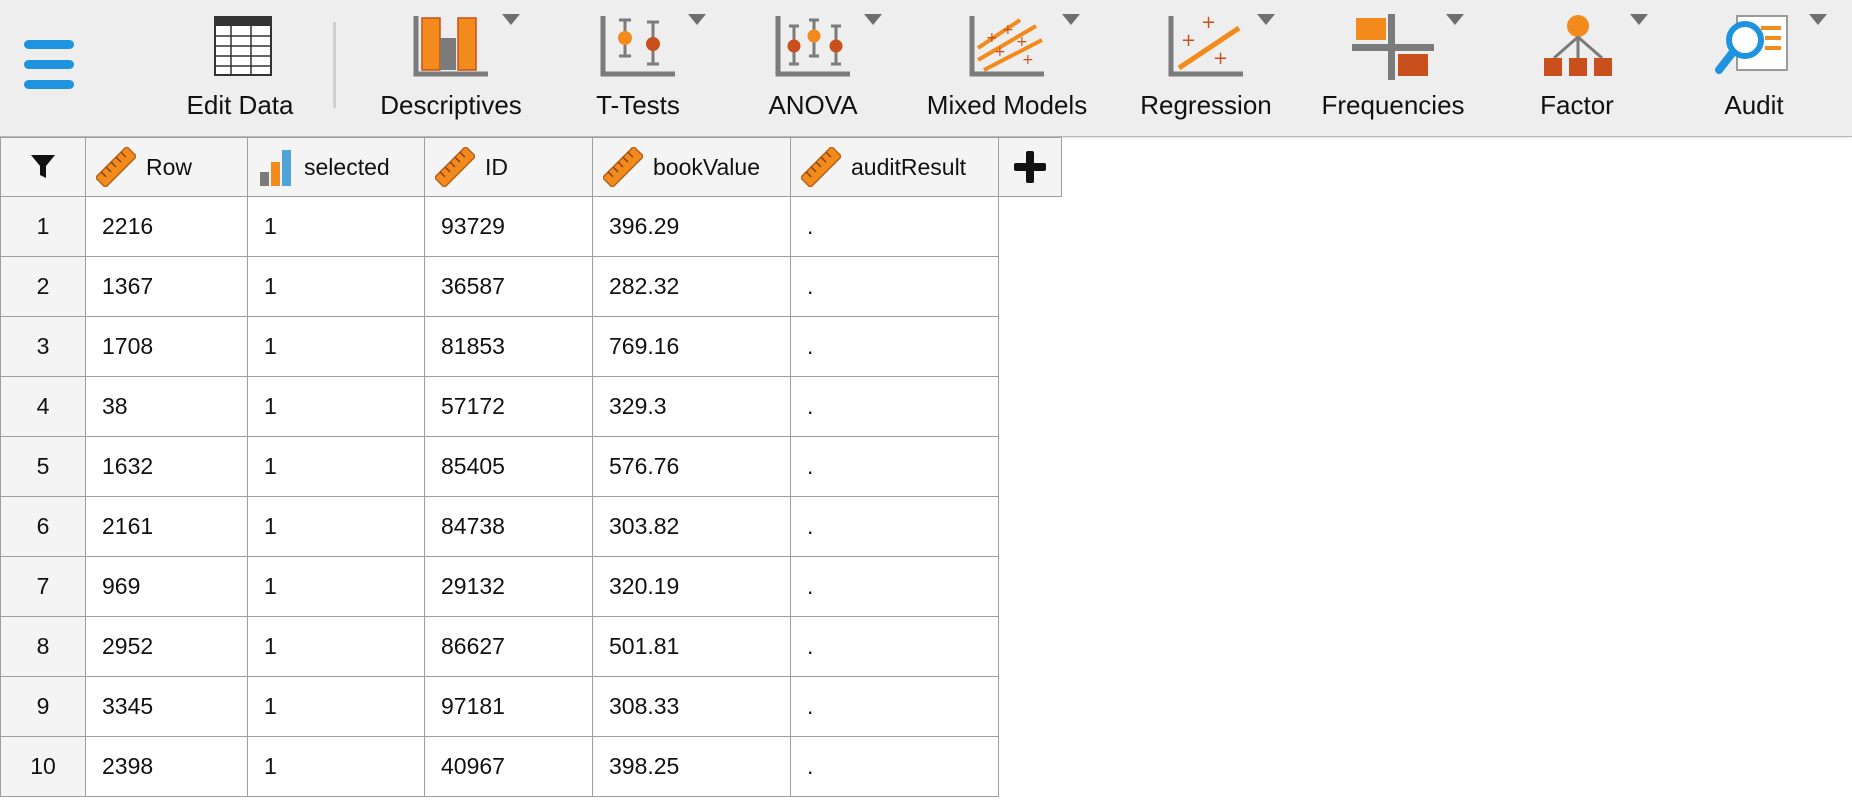 The height and width of the screenshot is (800, 1852). I want to click on frequencies-button: Frequencies, so click(1393, 68).